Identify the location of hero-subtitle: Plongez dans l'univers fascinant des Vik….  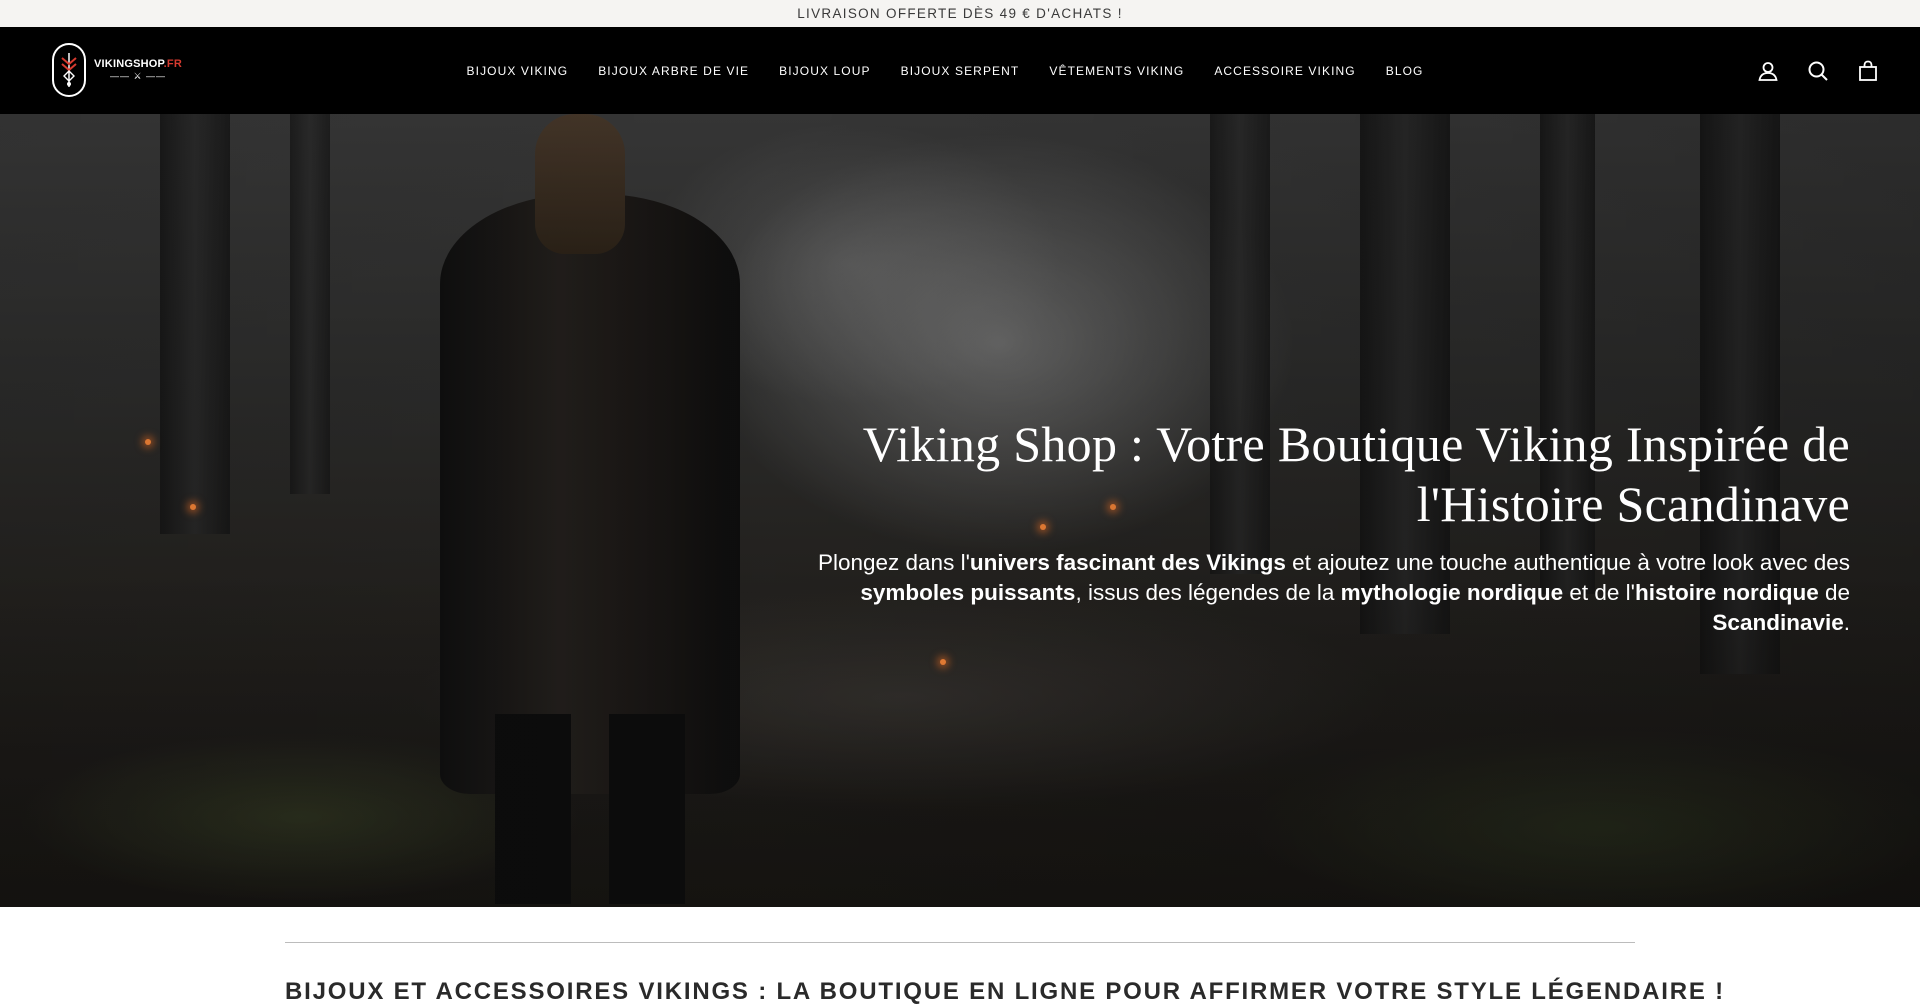
(1333, 592).